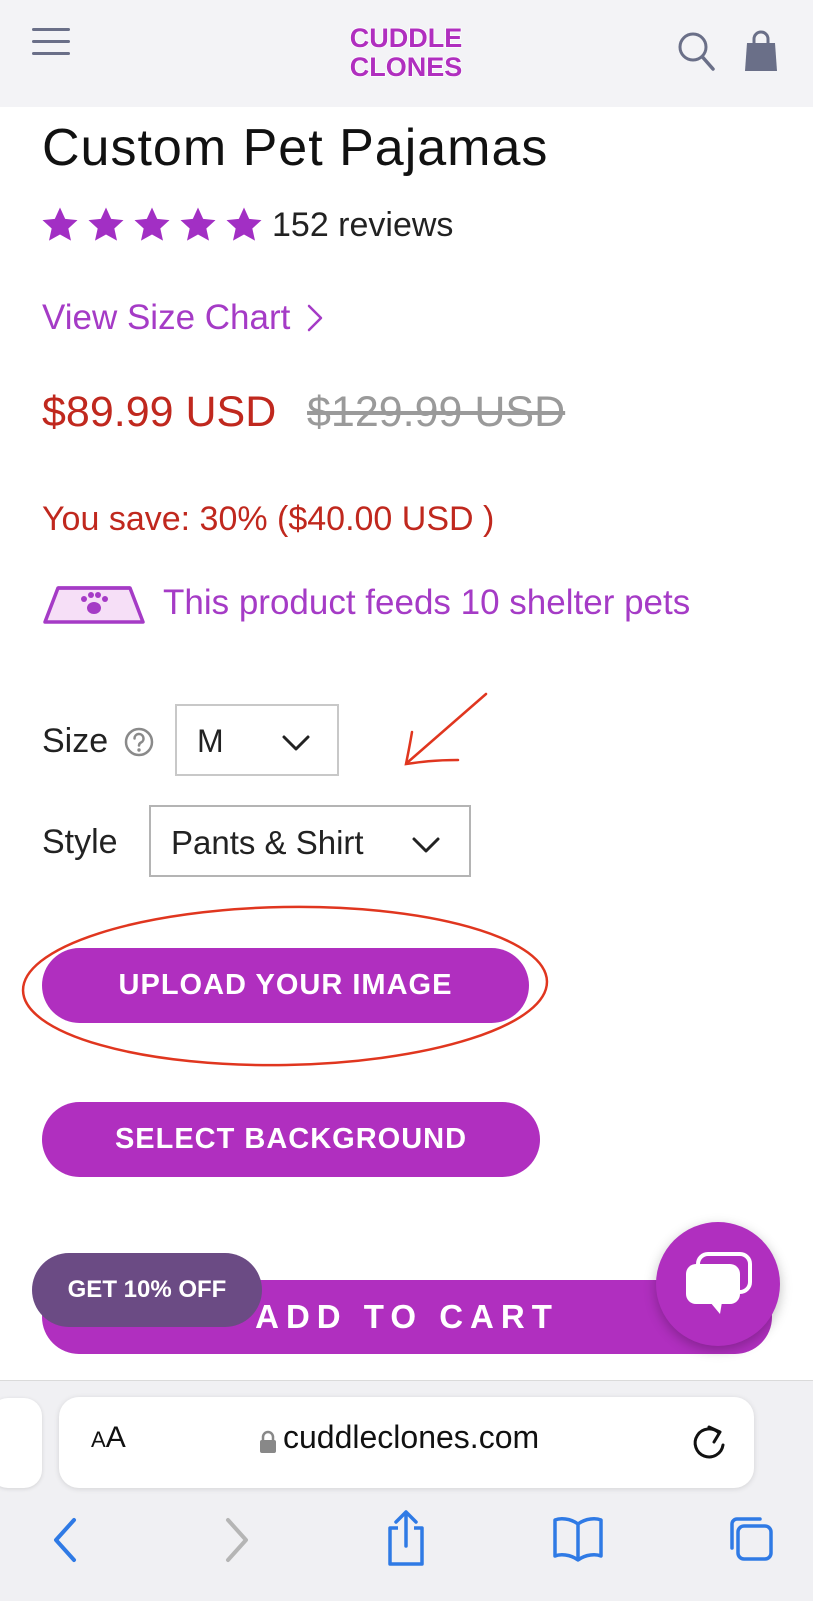 The height and width of the screenshot is (1601, 813). What do you see at coordinates (52, 42) in the screenshot?
I see `hamburger-menu-icon` at bounding box center [52, 42].